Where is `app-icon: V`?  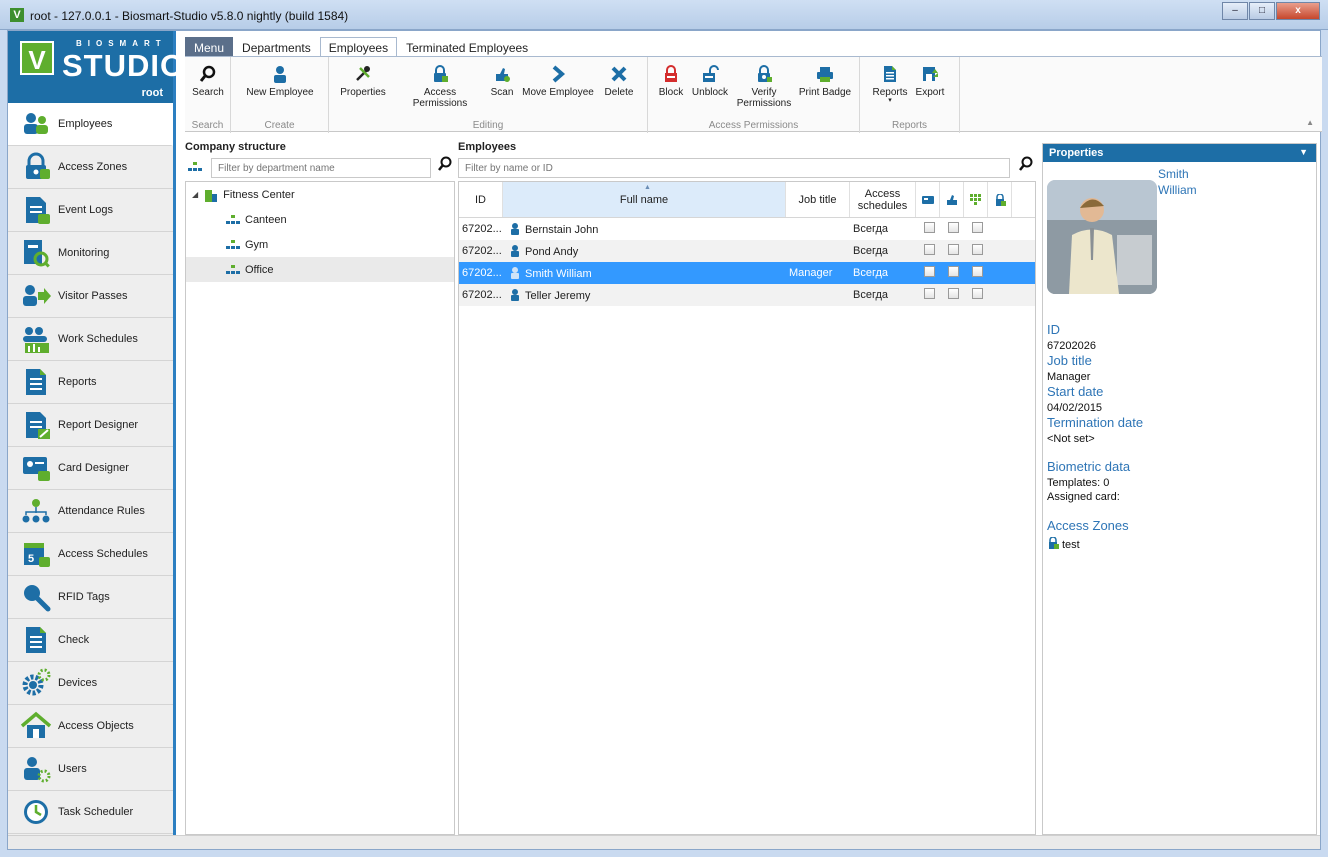
app-icon: V is located at coordinates (17, 15).